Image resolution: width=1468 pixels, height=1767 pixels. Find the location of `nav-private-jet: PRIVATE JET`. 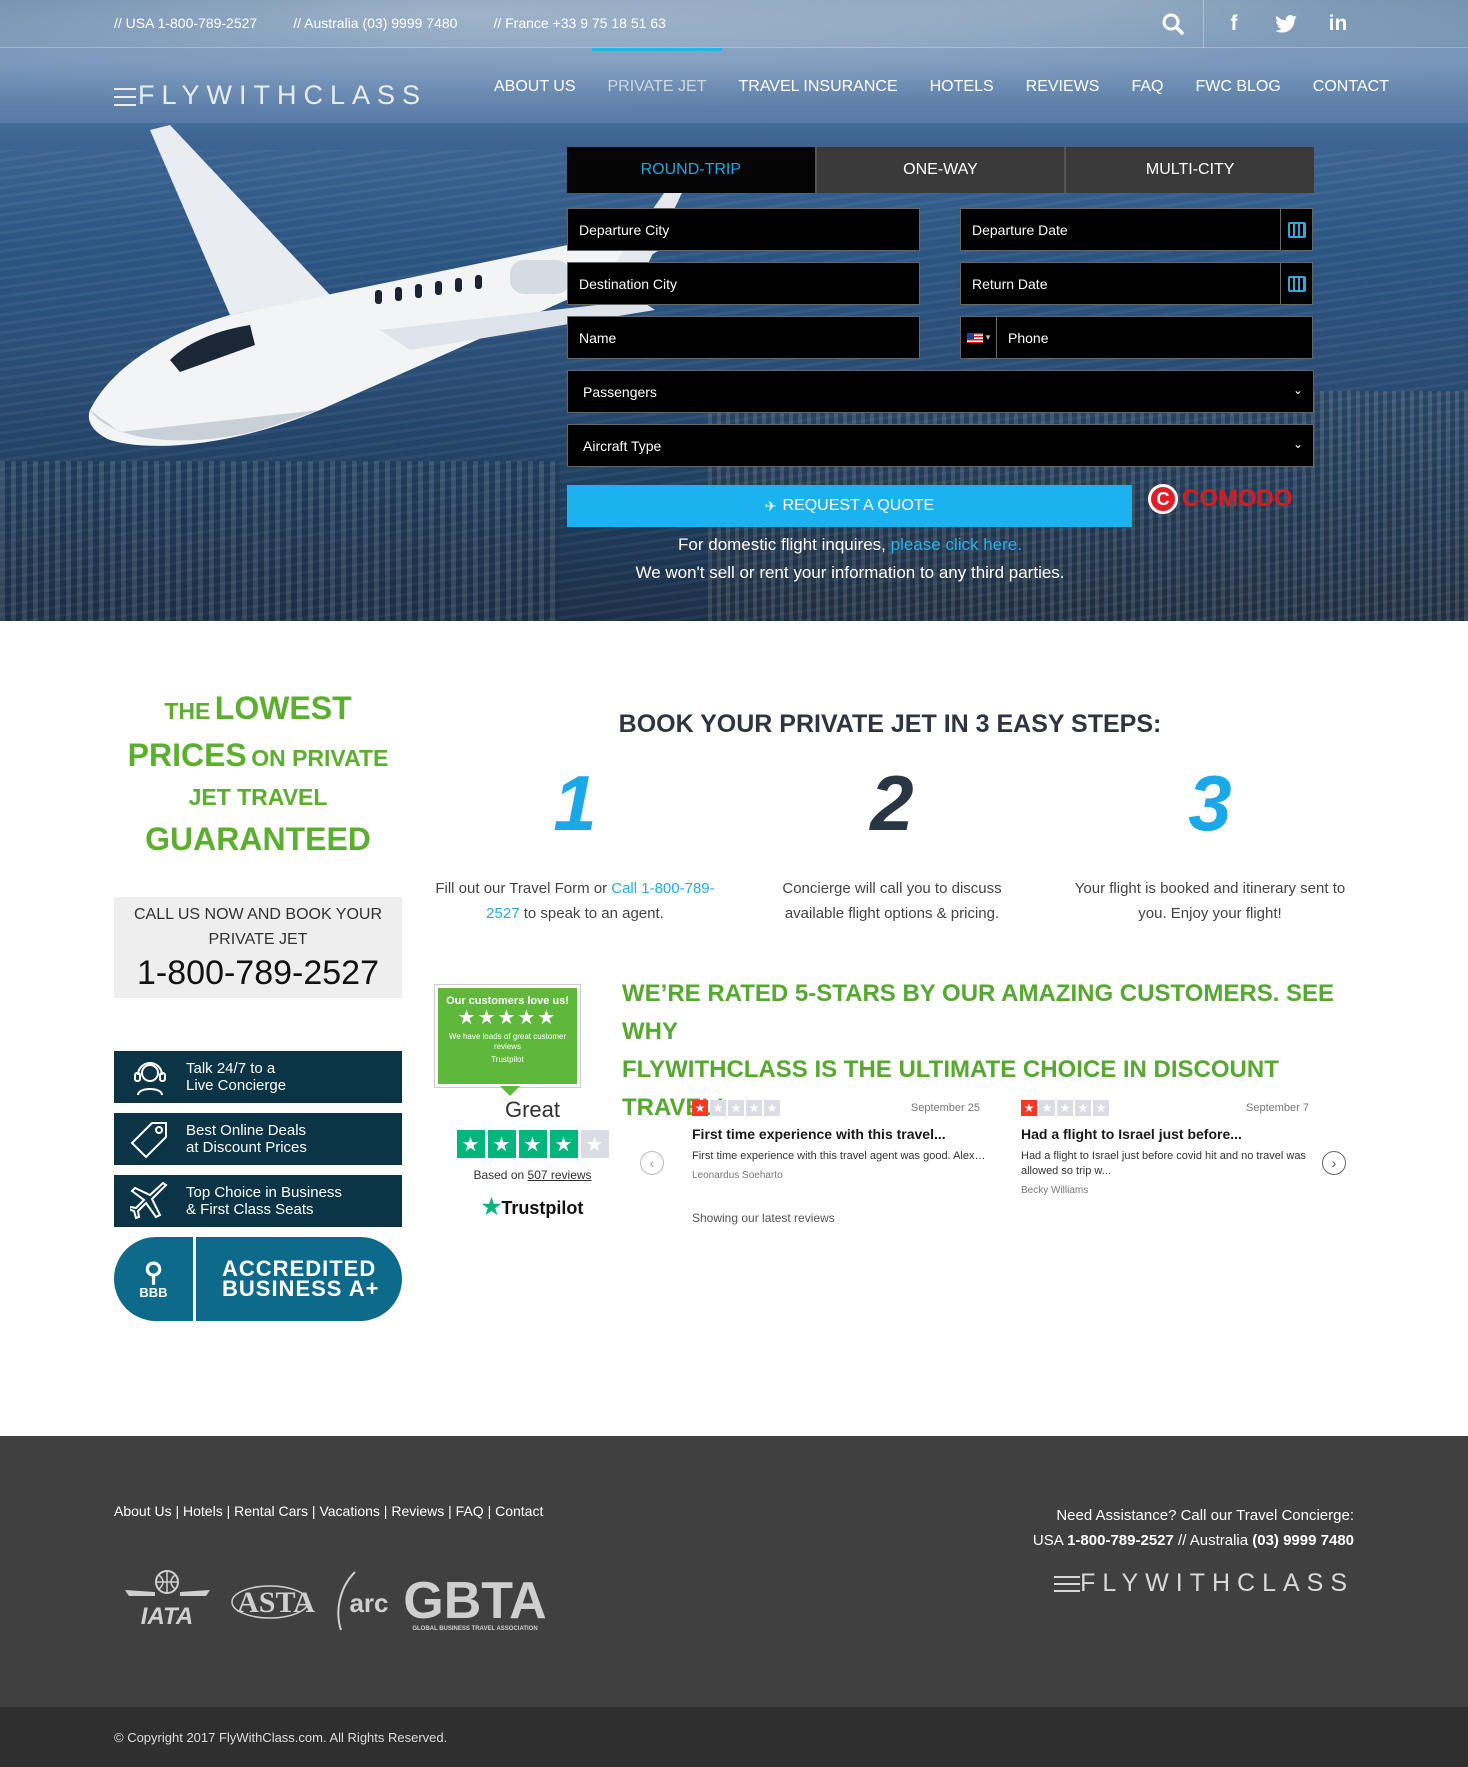

nav-private-jet: PRIVATE JET is located at coordinates (657, 72).